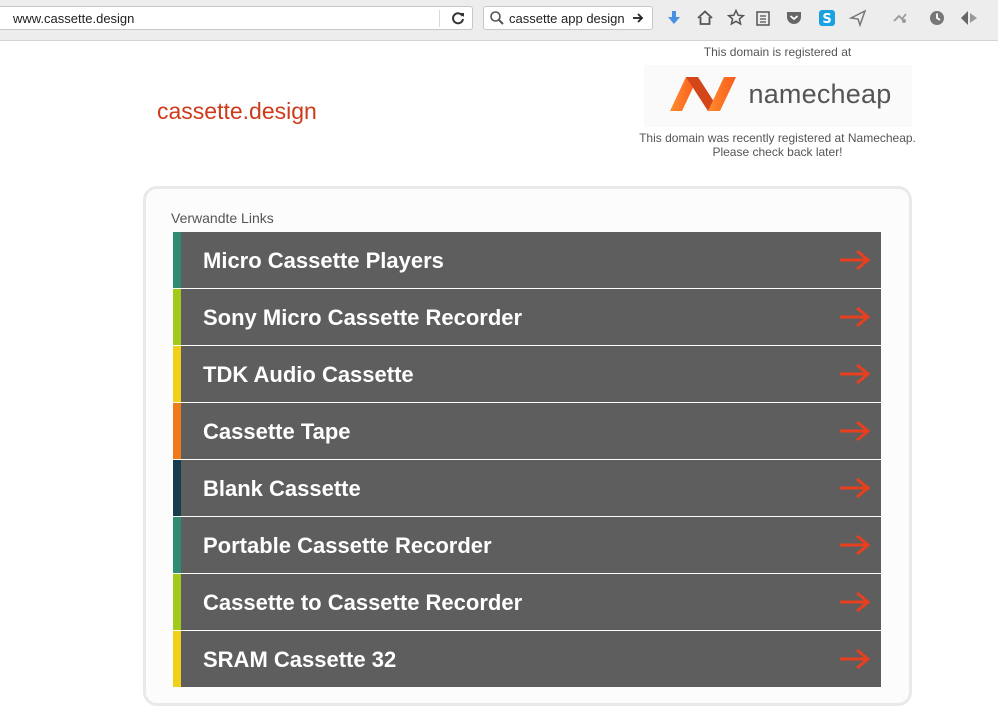 This screenshot has width=998, height=706. What do you see at coordinates (969, 18) in the screenshot?
I see `menu-icon` at bounding box center [969, 18].